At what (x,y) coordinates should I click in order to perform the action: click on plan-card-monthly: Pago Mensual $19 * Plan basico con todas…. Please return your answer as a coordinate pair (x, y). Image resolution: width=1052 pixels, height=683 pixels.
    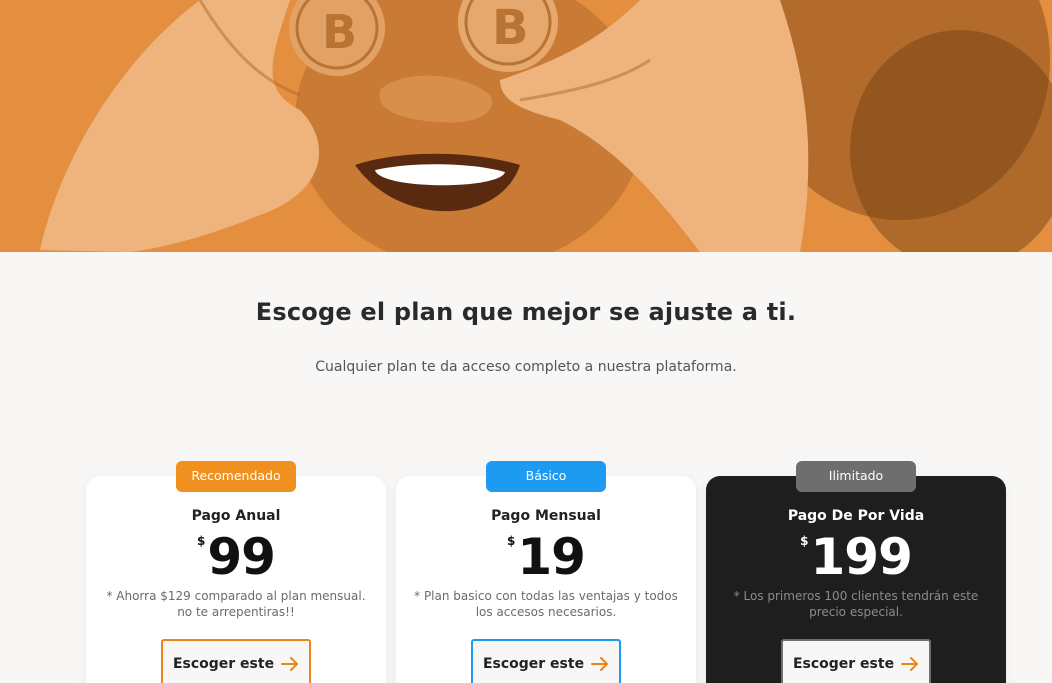
    Looking at the image, I should click on (546, 579).